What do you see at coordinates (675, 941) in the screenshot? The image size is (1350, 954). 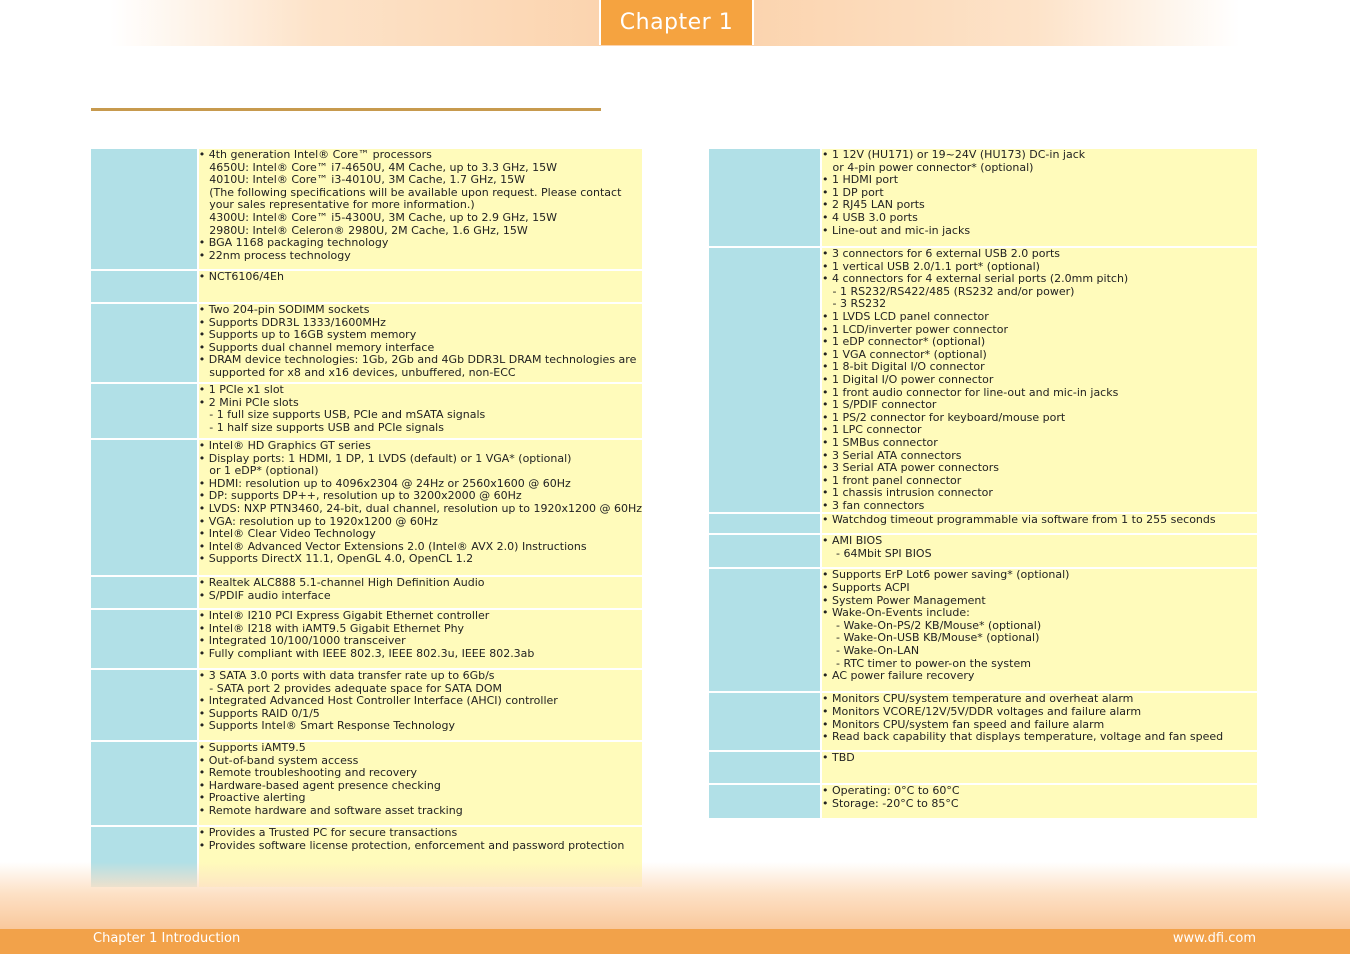 I see `footer-bar: Chapter 1 Introduction www.dfi.com` at bounding box center [675, 941].